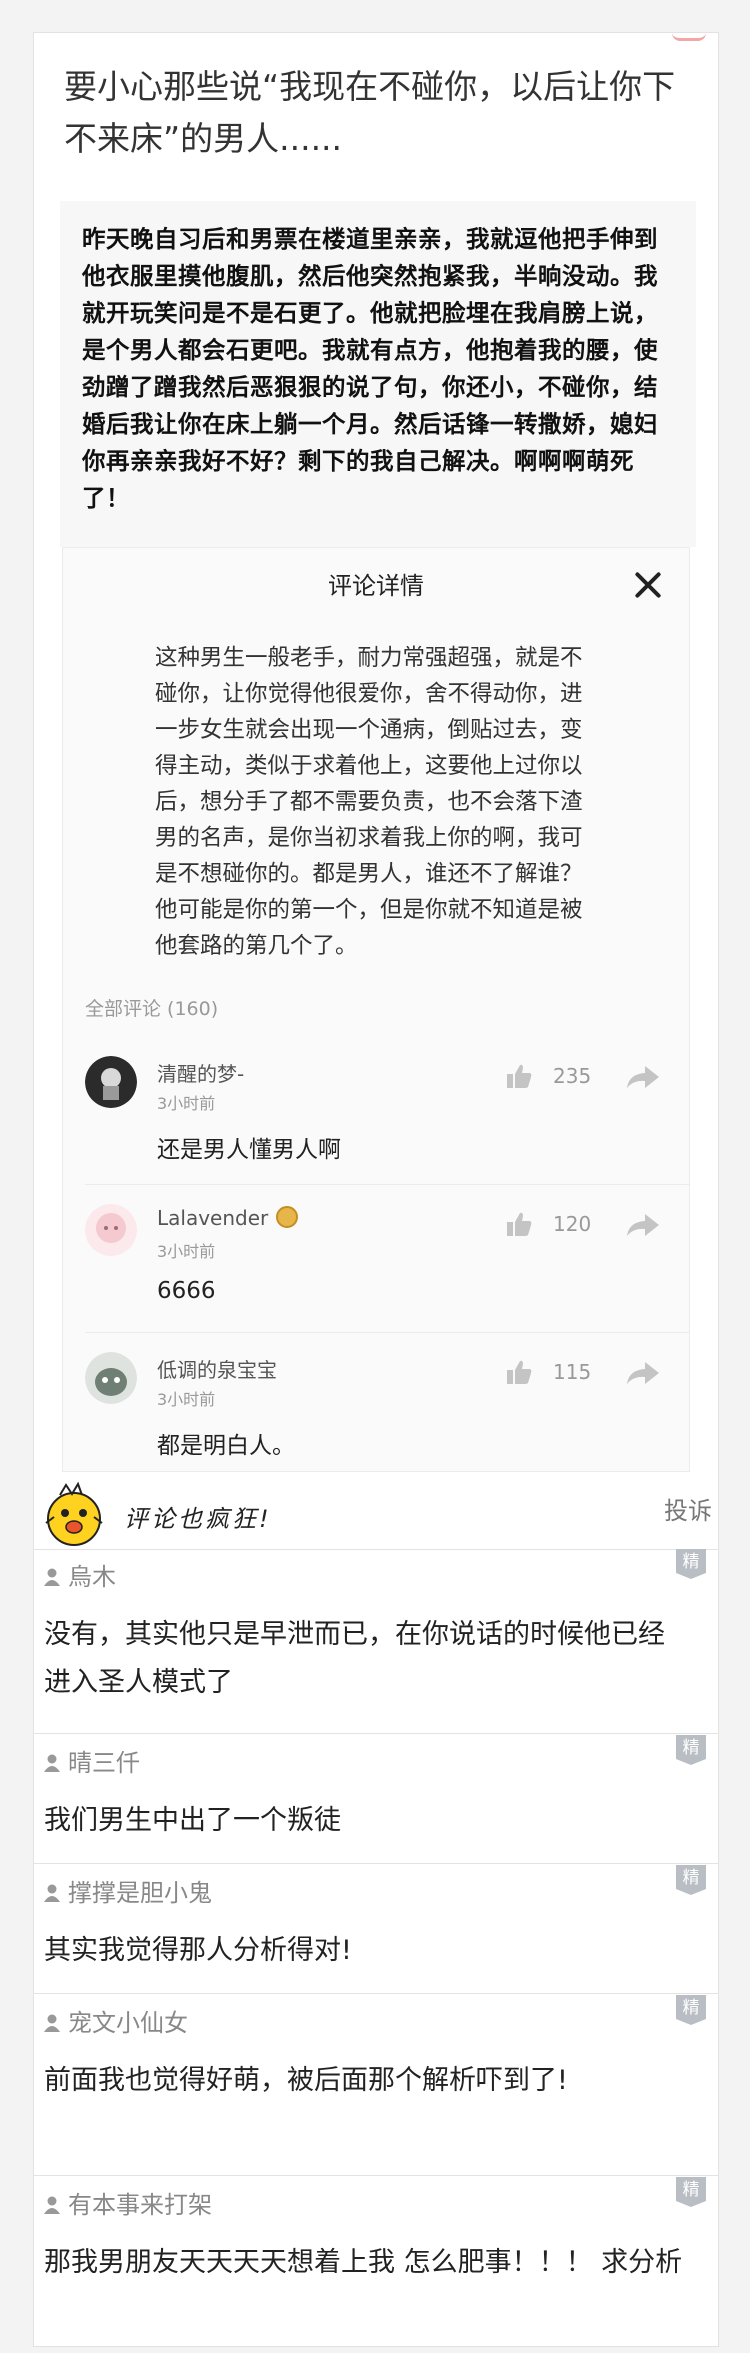  Describe the element at coordinates (306, 2080) in the screenshot. I see `reply-text: 前面我也觉得好萌，被后面那个解析吓到了!` at that location.